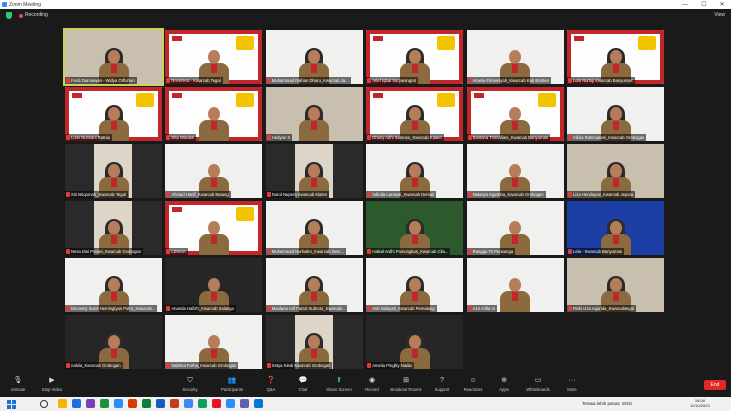 This screenshot has width=731, height=411. What do you see at coordinates (406, 386) in the screenshot?
I see `breakout-button: ⊞ Breakout Rooms` at bounding box center [406, 386].